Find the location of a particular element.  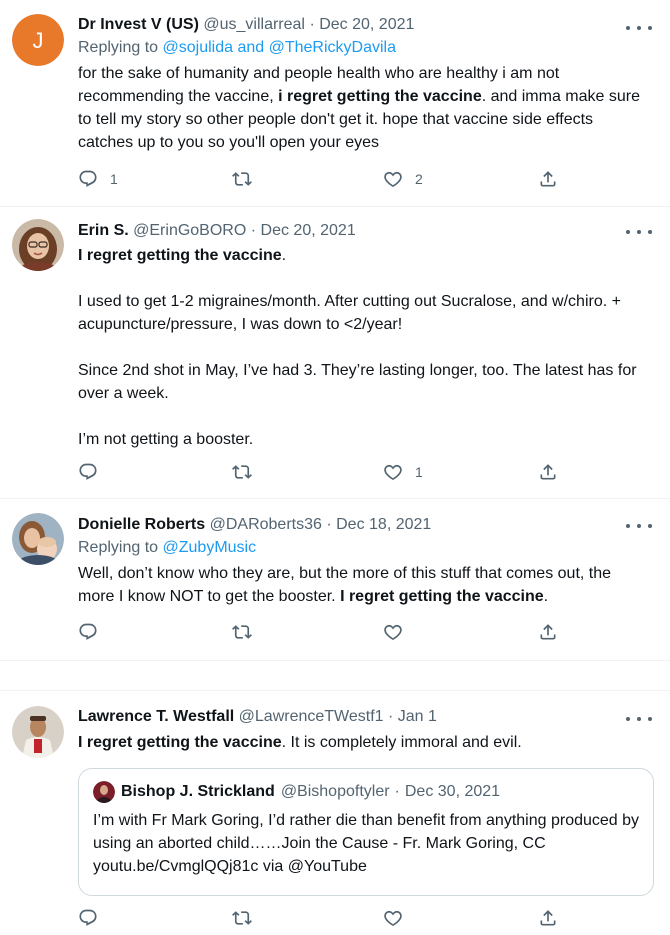

like-count: 1 is located at coordinates (419, 472).